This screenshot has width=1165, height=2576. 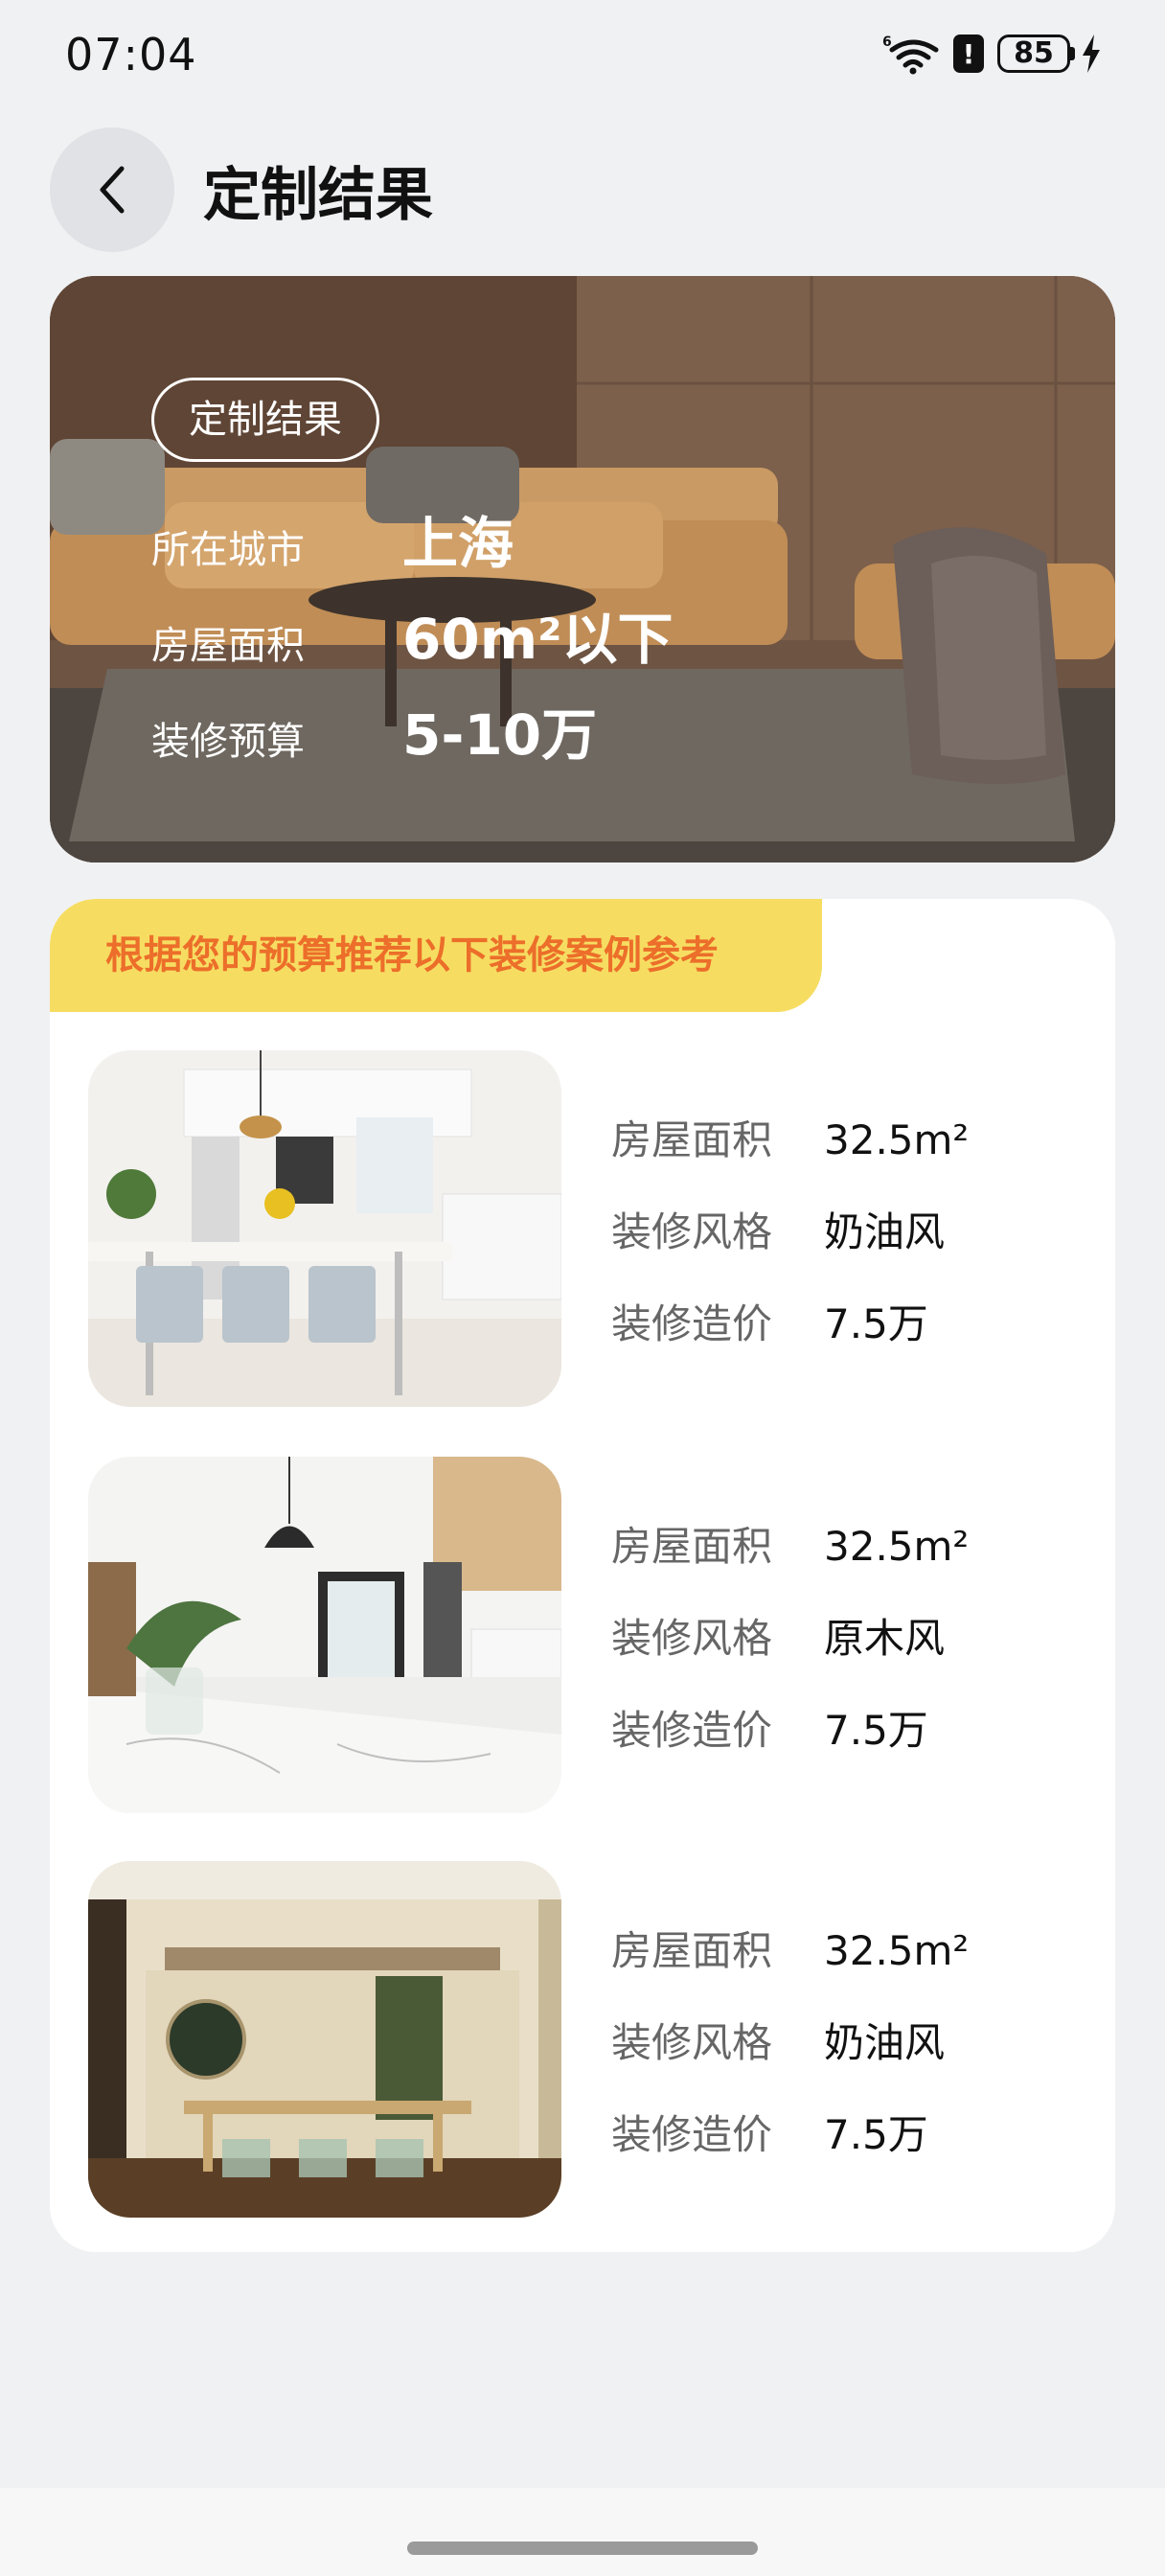 What do you see at coordinates (500, 735) in the screenshot?
I see `budget-value: 5-10万` at bounding box center [500, 735].